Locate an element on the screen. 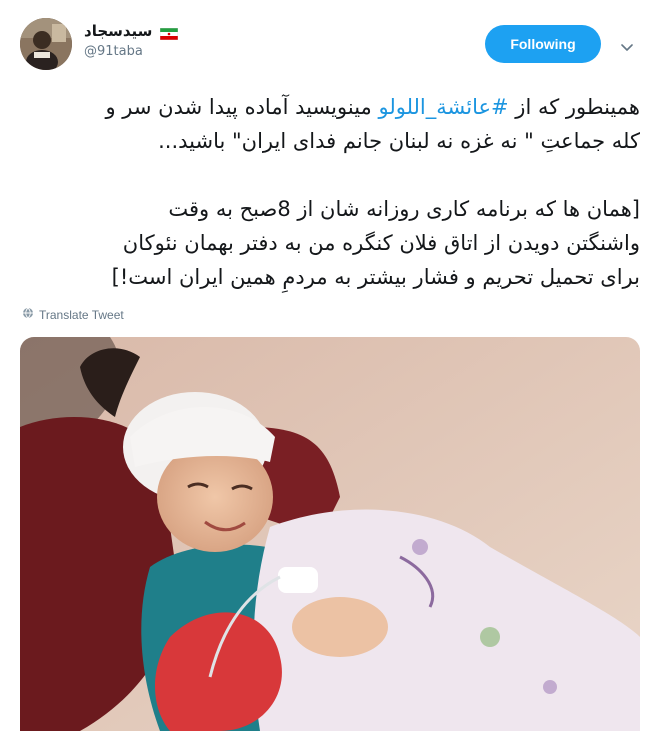 The height and width of the screenshot is (731, 666). translate-tweet-link: Translate Tweet is located at coordinates (73, 314).